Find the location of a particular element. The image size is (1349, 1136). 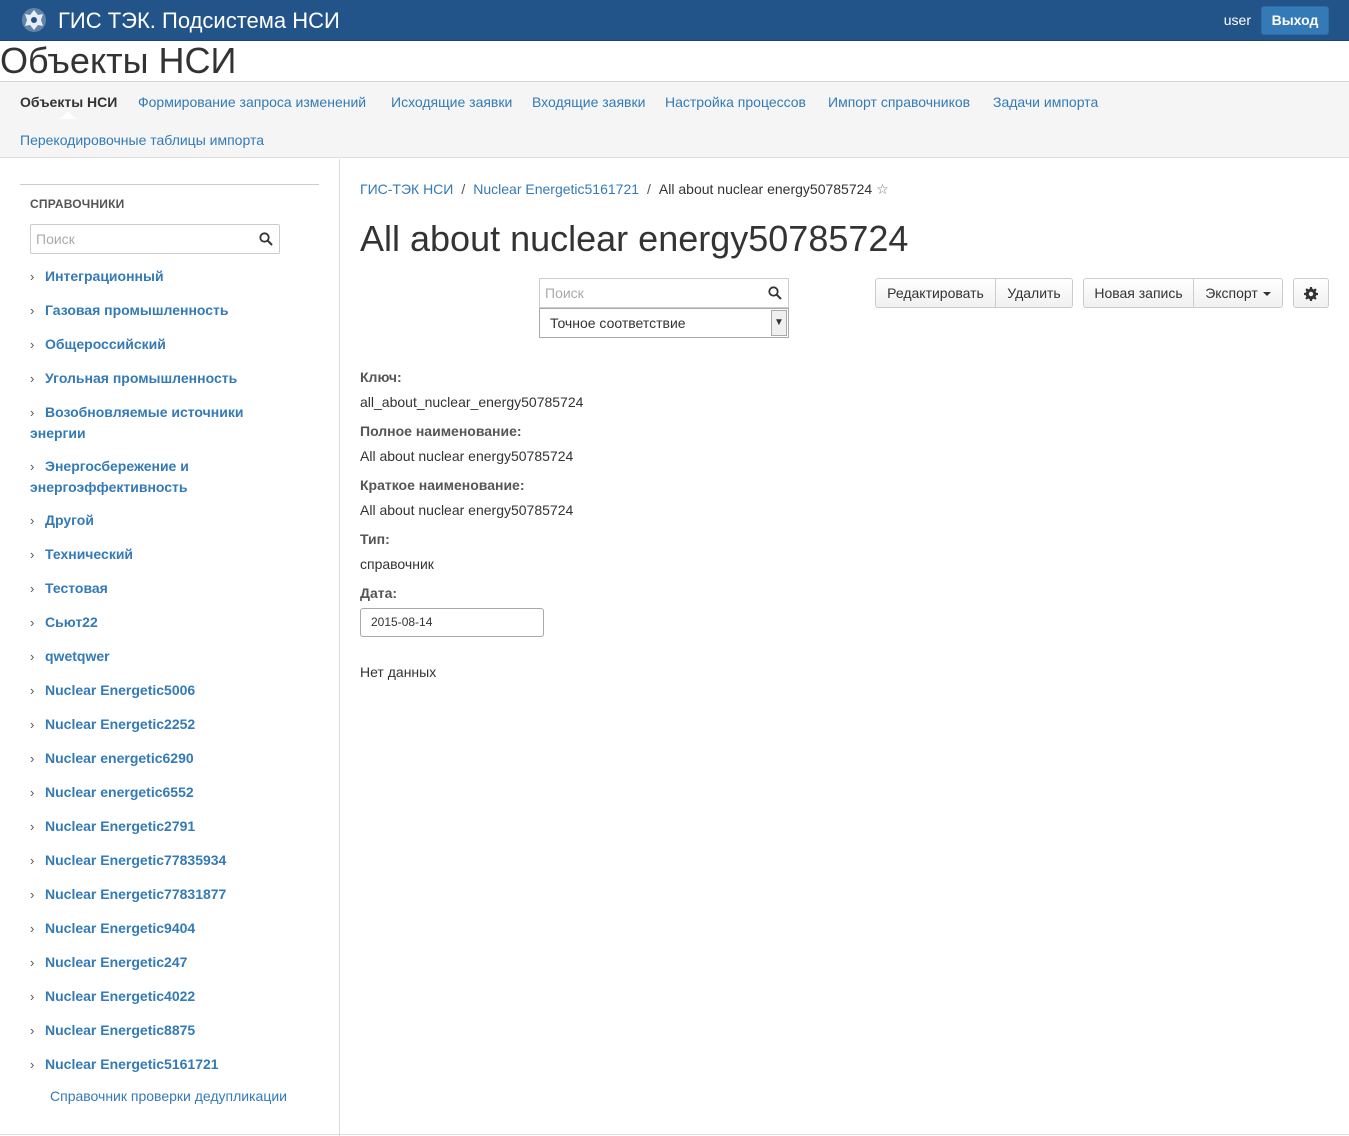

tree-item: › Nuclear Energetic9404 is located at coordinates (150, 928).